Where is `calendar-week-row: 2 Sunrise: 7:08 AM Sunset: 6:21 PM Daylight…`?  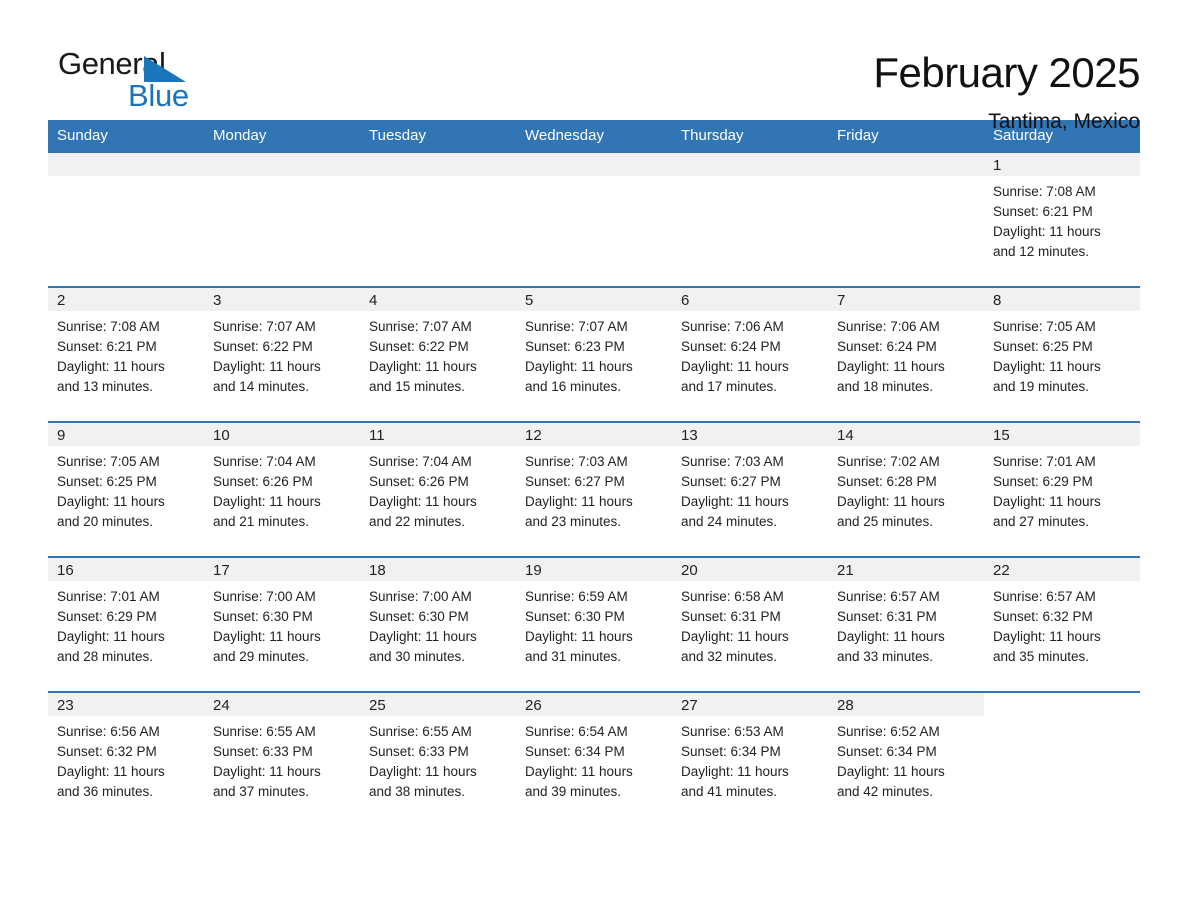
calendar-week-row: 2 Sunrise: 7:08 AM Sunset: 6:21 PM Daylight… is located at coordinates (594, 354).